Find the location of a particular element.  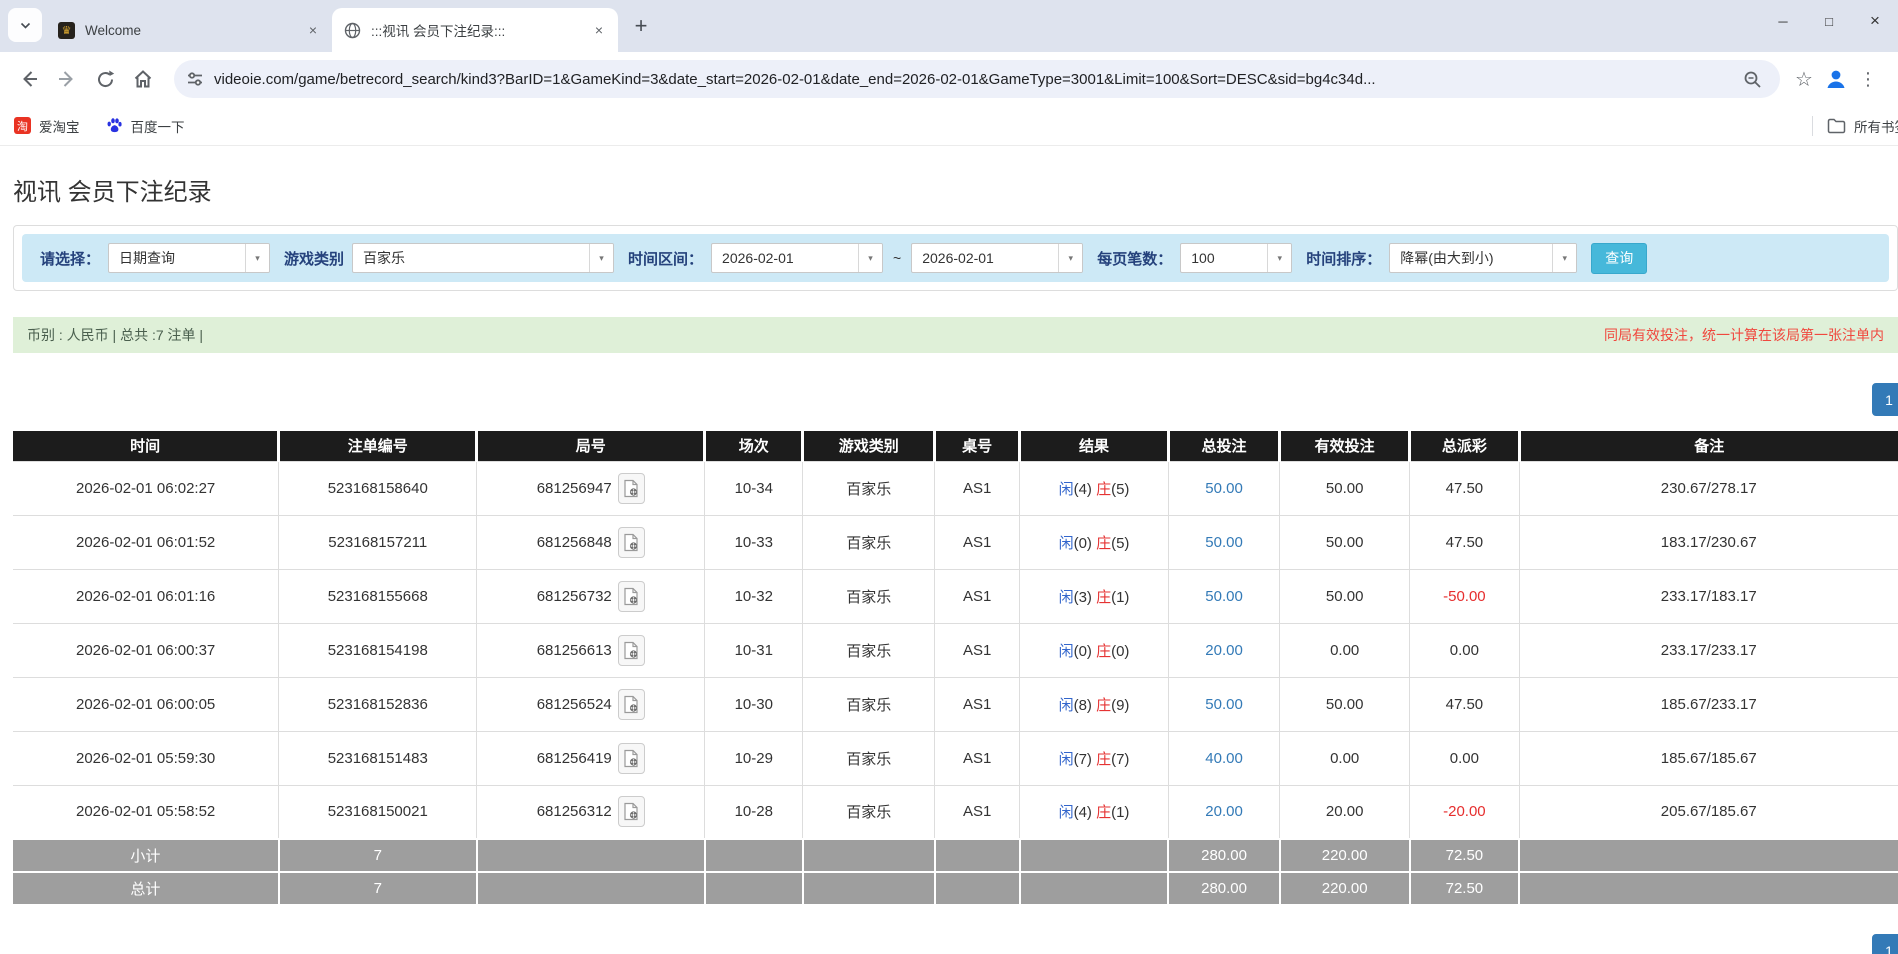

round-id-text: 681256848 is located at coordinates (574, 542).